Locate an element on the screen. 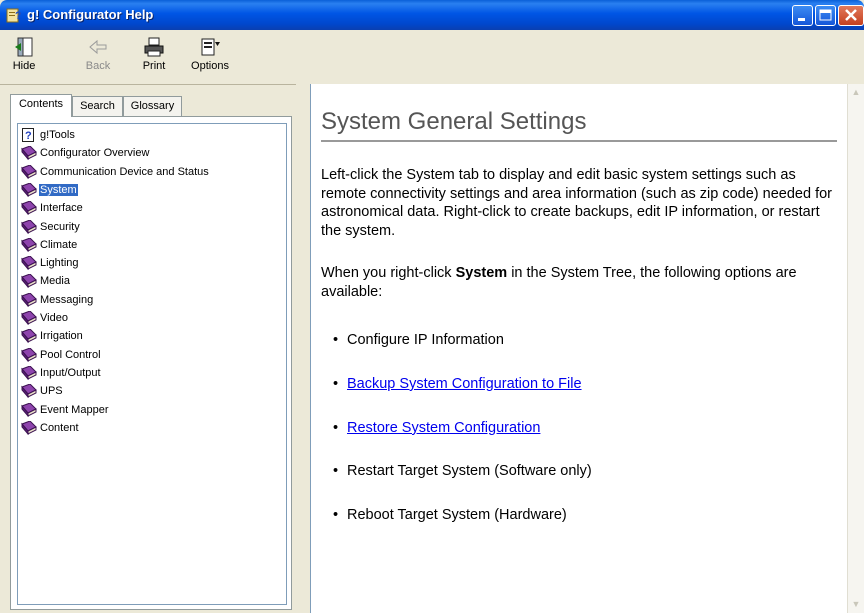  tree-item: Security is located at coordinates (115, 226).